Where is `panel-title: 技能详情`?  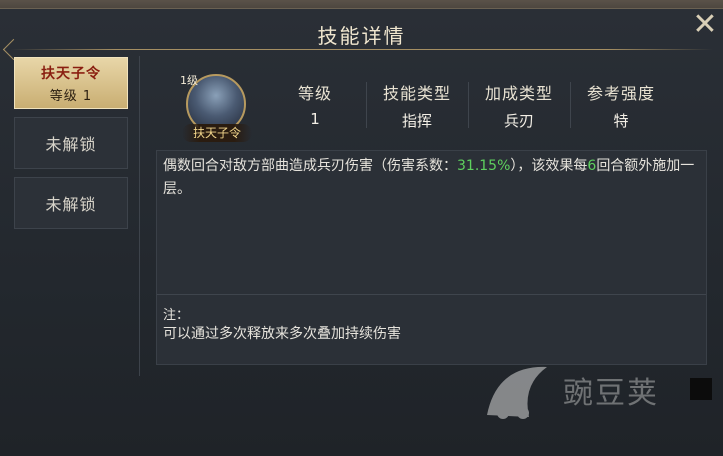 panel-title: 技能详情 is located at coordinates (361, 36).